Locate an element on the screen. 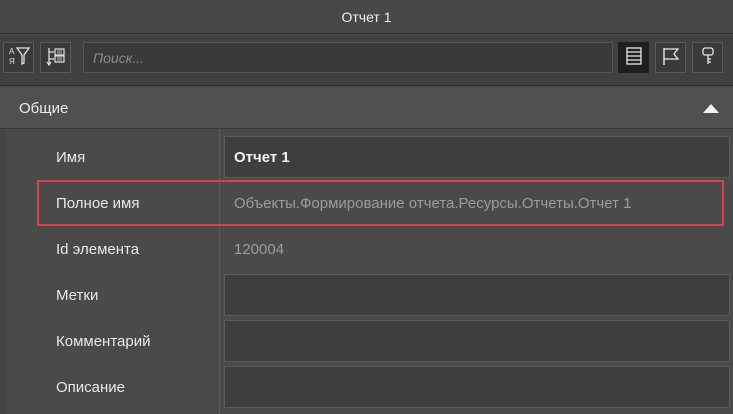  group-title: Общие is located at coordinates (44, 108).